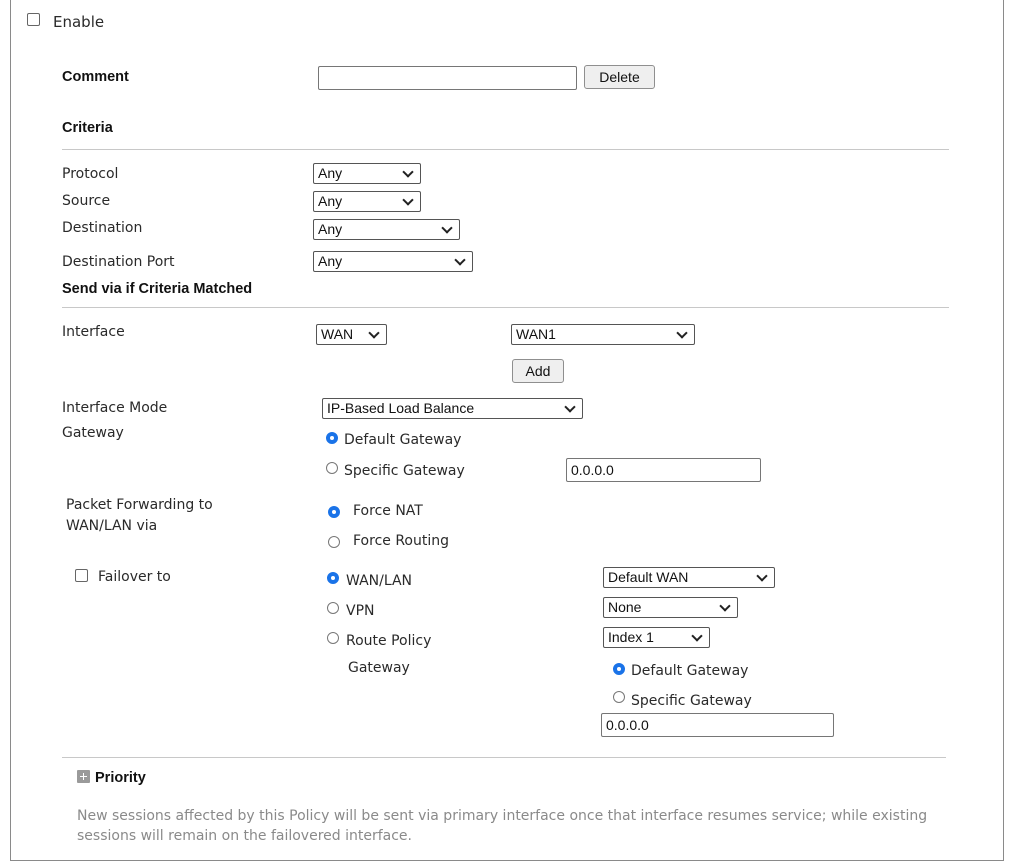 This screenshot has height=862, width=1009. I want to click on priority-label: Priority, so click(120, 778).